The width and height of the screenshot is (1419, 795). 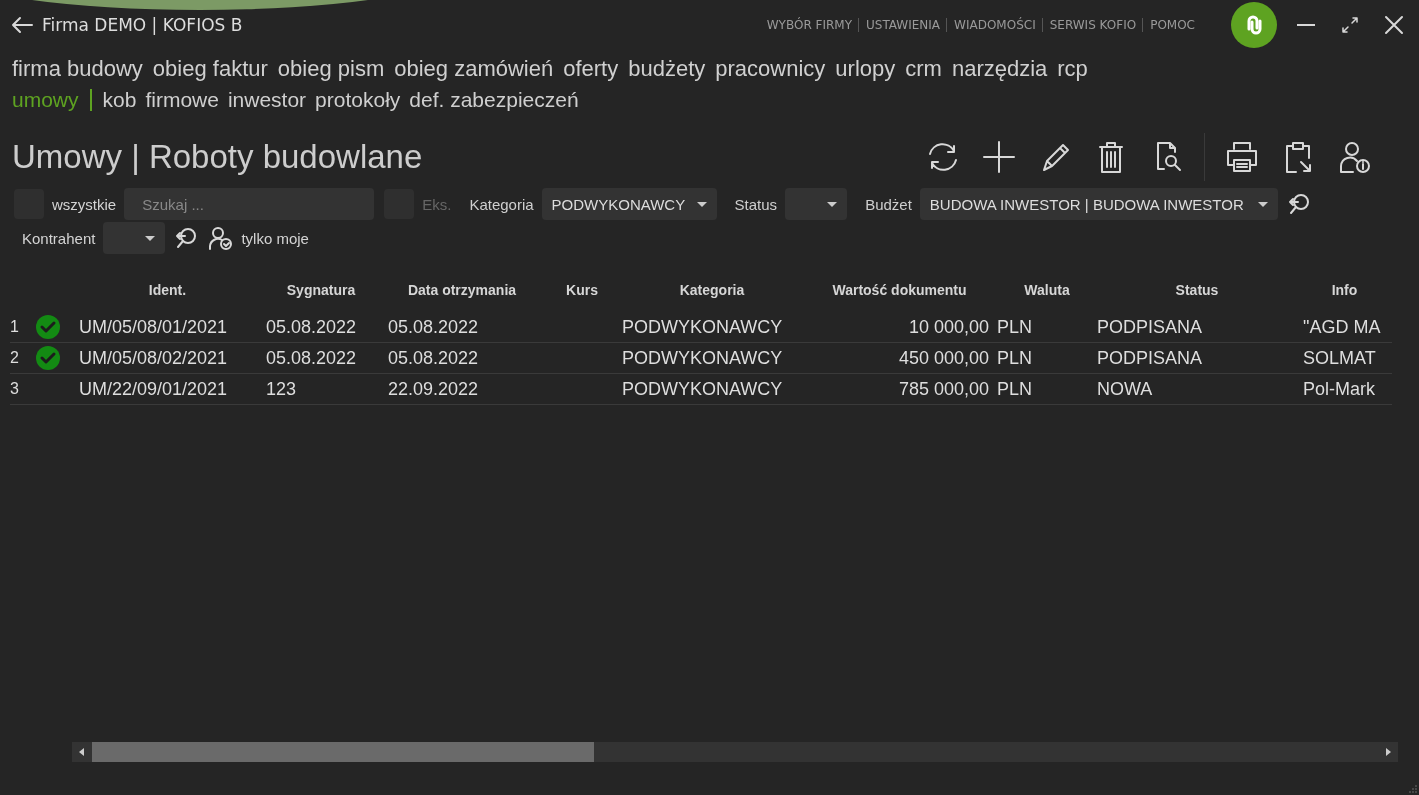 What do you see at coordinates (59, 238) in the screenshot?
I see `filter-label: Kontrahent` at bounding box center [59, 238].